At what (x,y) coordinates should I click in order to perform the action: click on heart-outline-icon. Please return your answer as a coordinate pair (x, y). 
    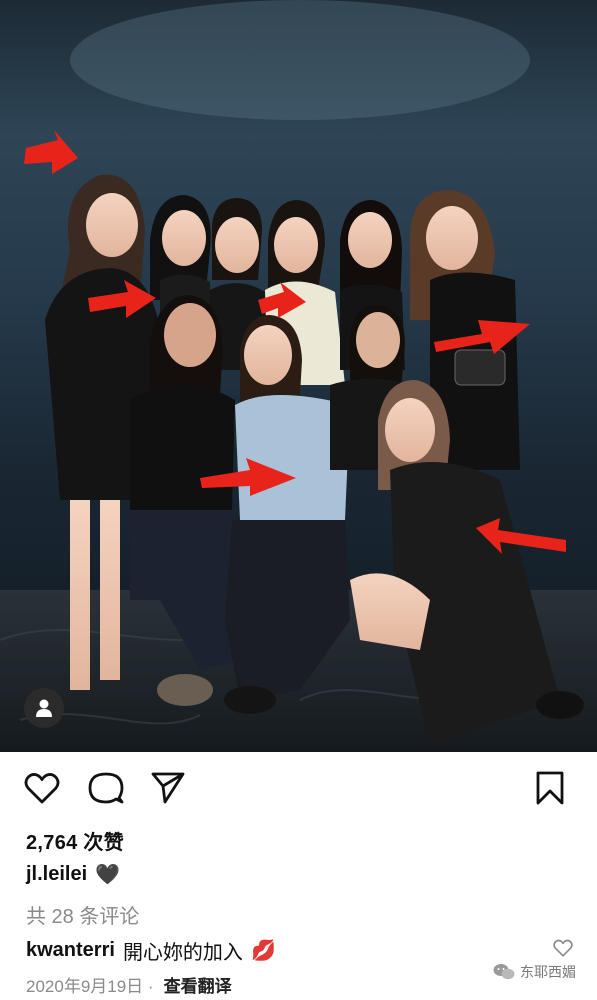
    Looking at the image, I should click on (563, 948).